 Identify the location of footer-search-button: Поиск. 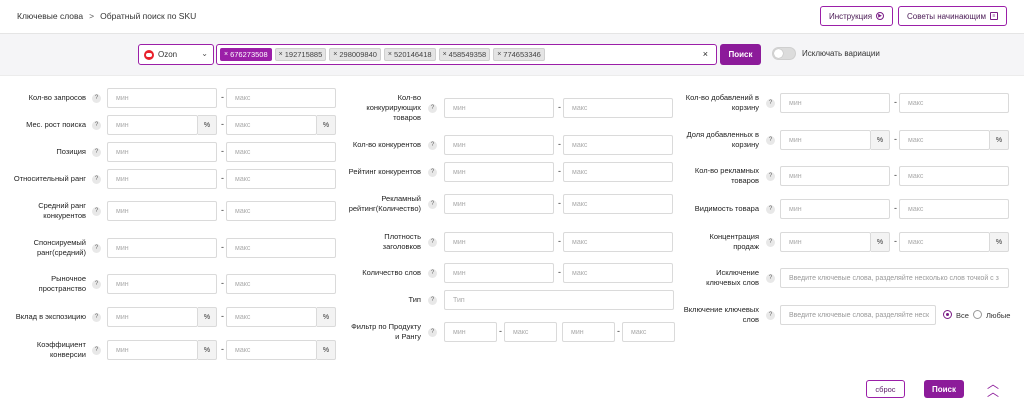
(944, 389).